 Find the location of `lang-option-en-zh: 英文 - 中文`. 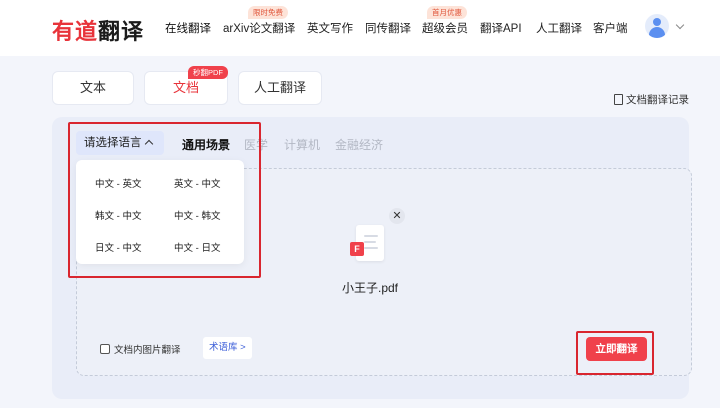

lang-option-en-zh: 英文 - 中文 is located at coordinates (197, 183).